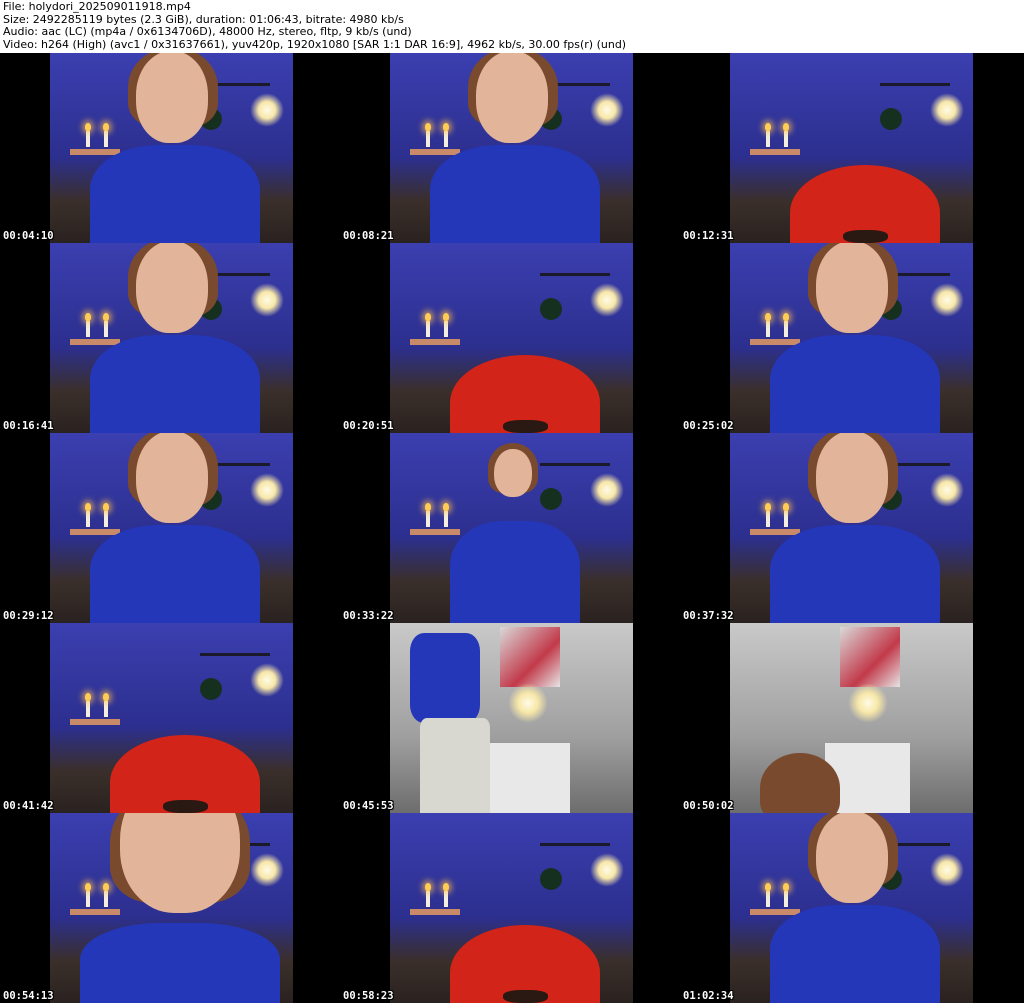 Image resolution: width=1024 pixels, height=1003 pixels. I want to click on file-name-line: File: holydori_202509011918.mp4, so click(97, 6).